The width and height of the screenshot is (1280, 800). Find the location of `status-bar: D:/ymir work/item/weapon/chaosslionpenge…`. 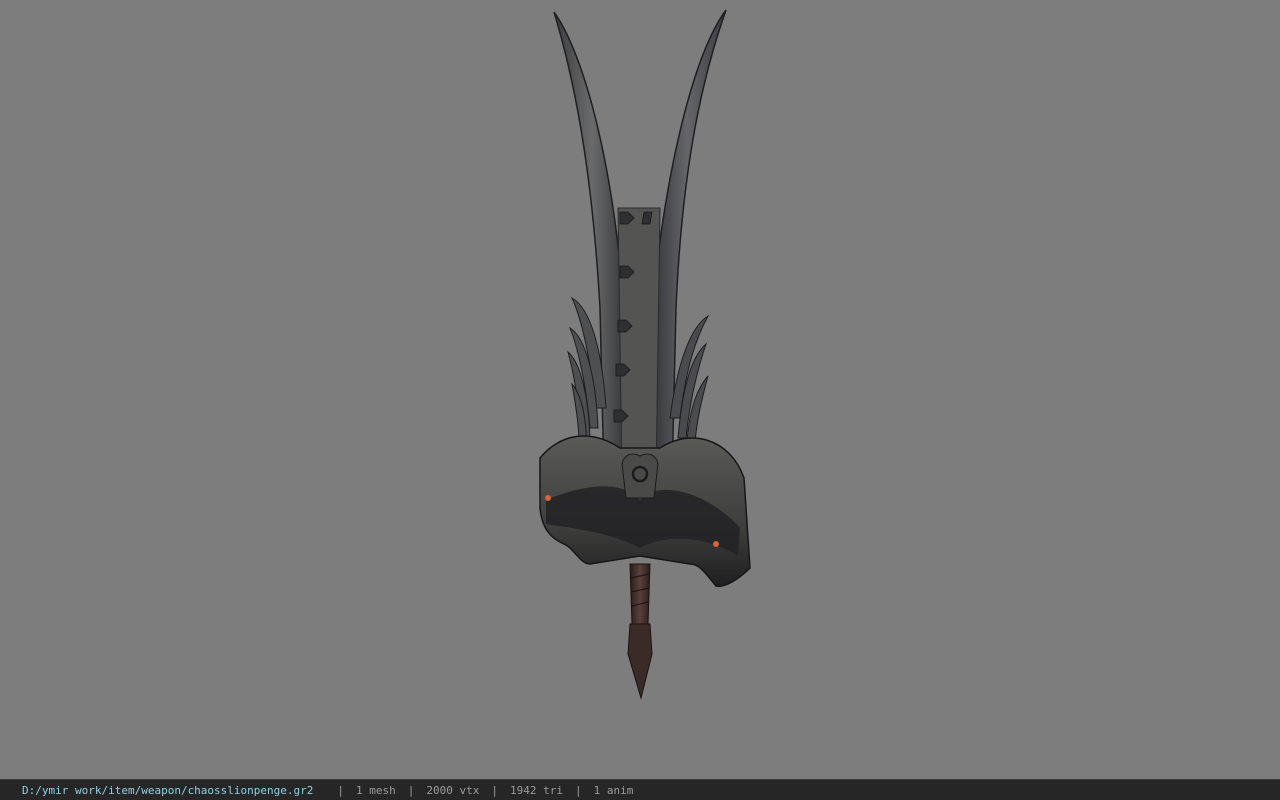

status-bar: D:/ymir work/item/weapon/chaosslionpenge… is located at coordinates (640, 789).